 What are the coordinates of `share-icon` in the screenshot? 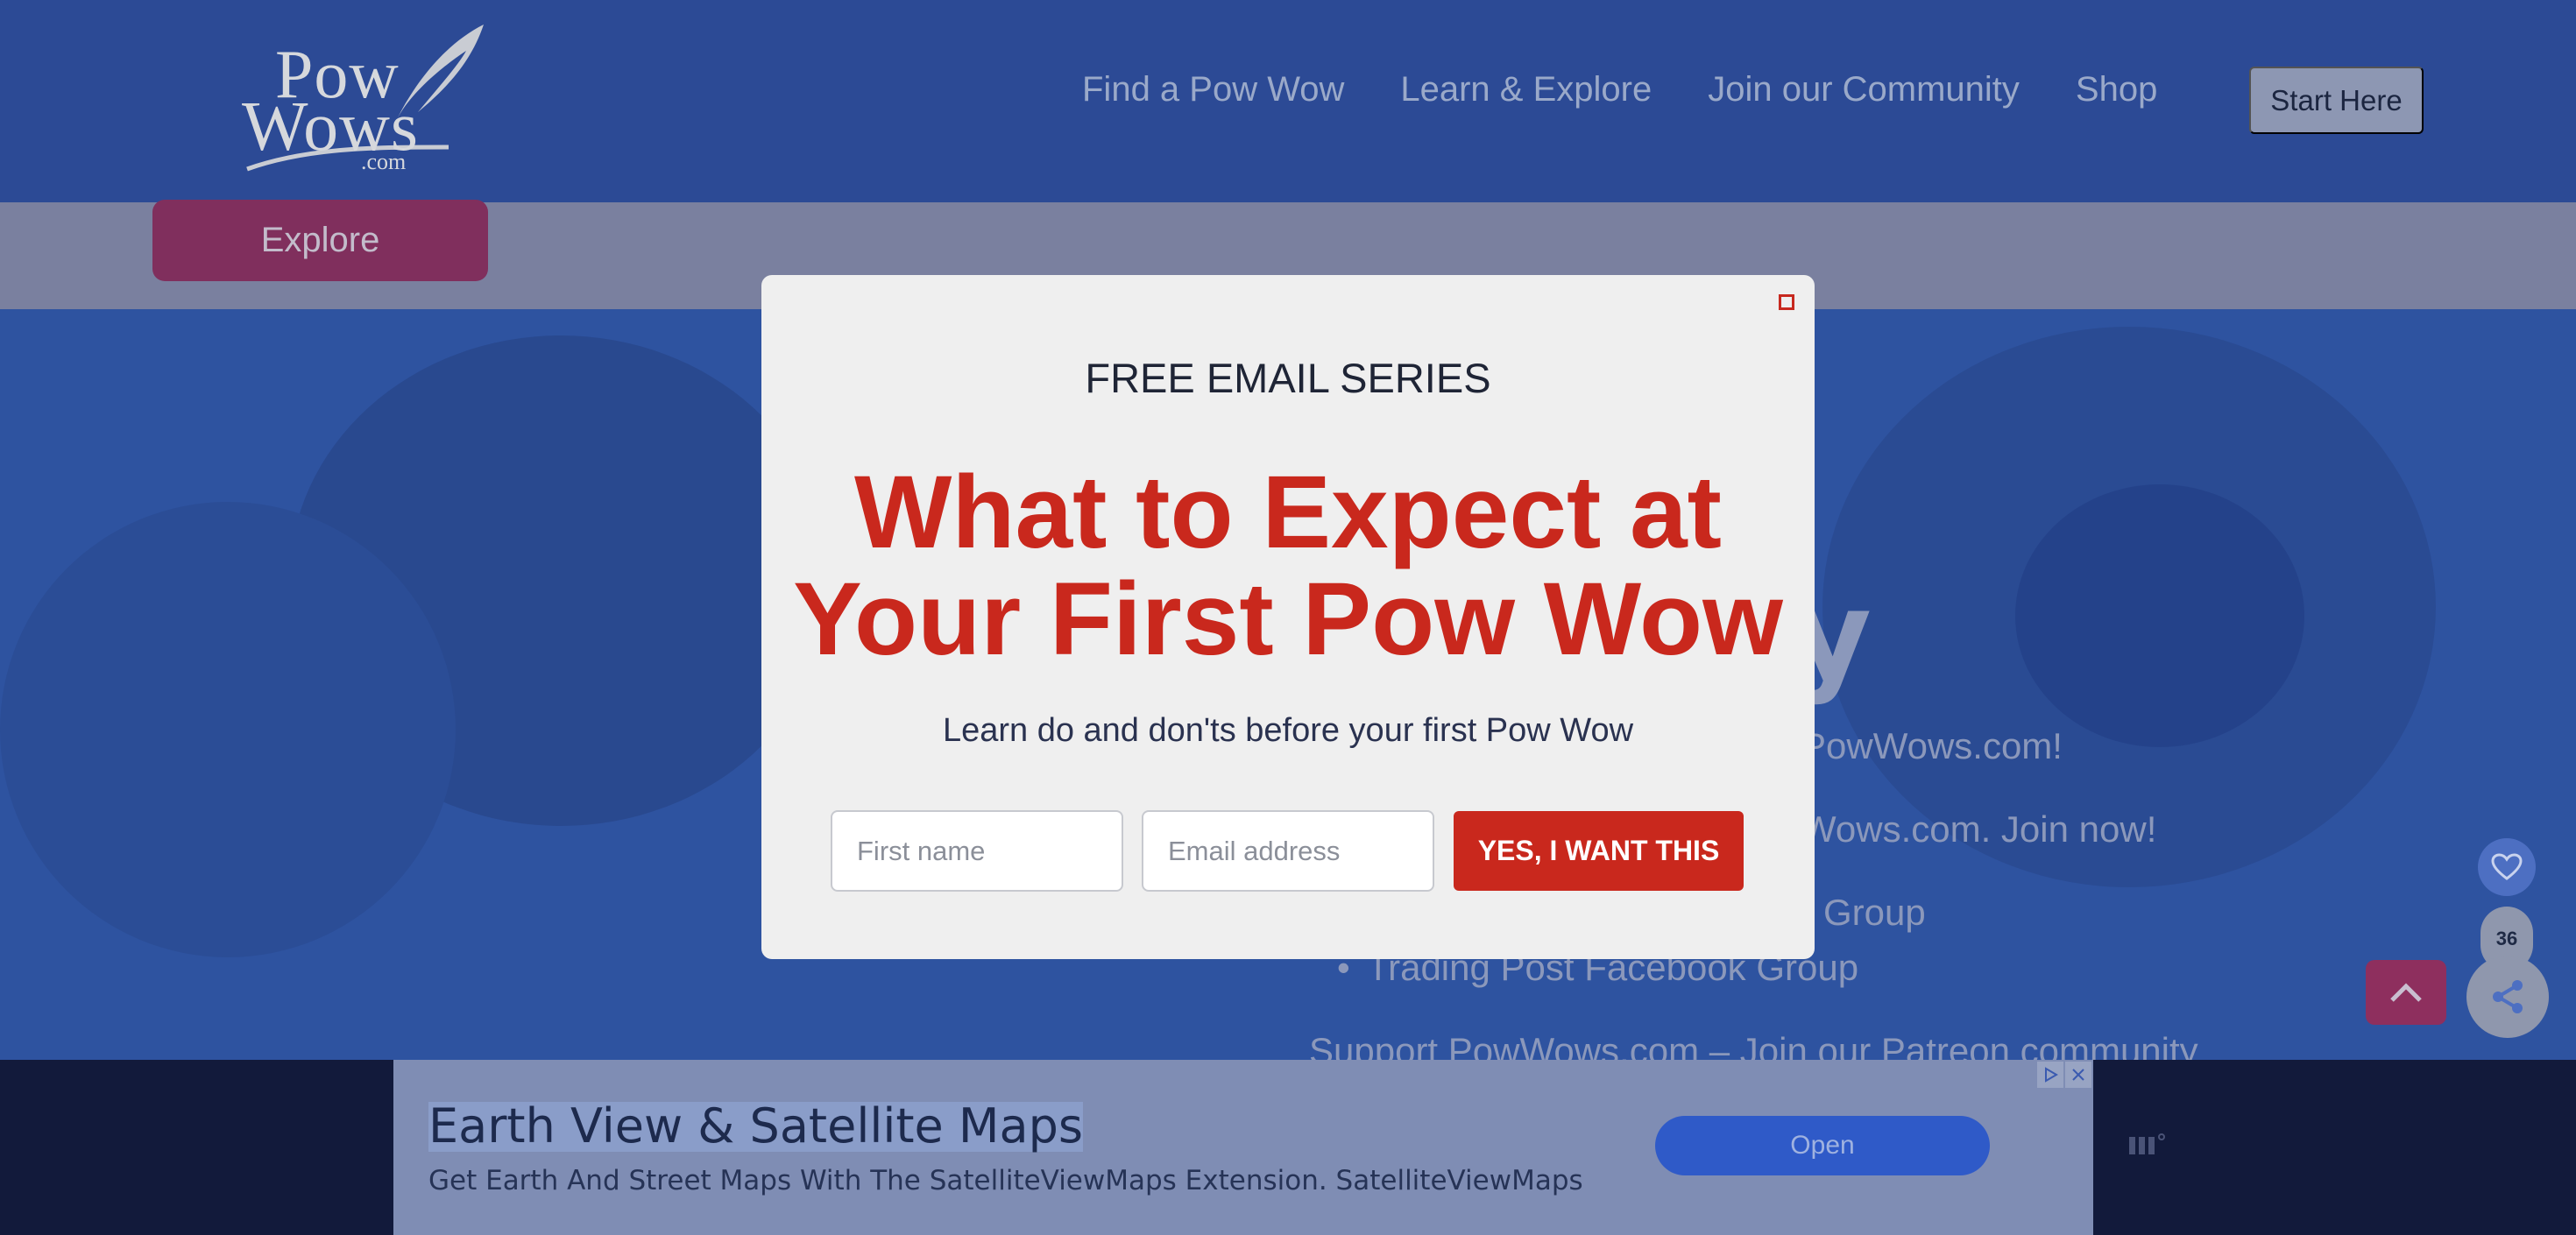 It's located at (2508, 996).